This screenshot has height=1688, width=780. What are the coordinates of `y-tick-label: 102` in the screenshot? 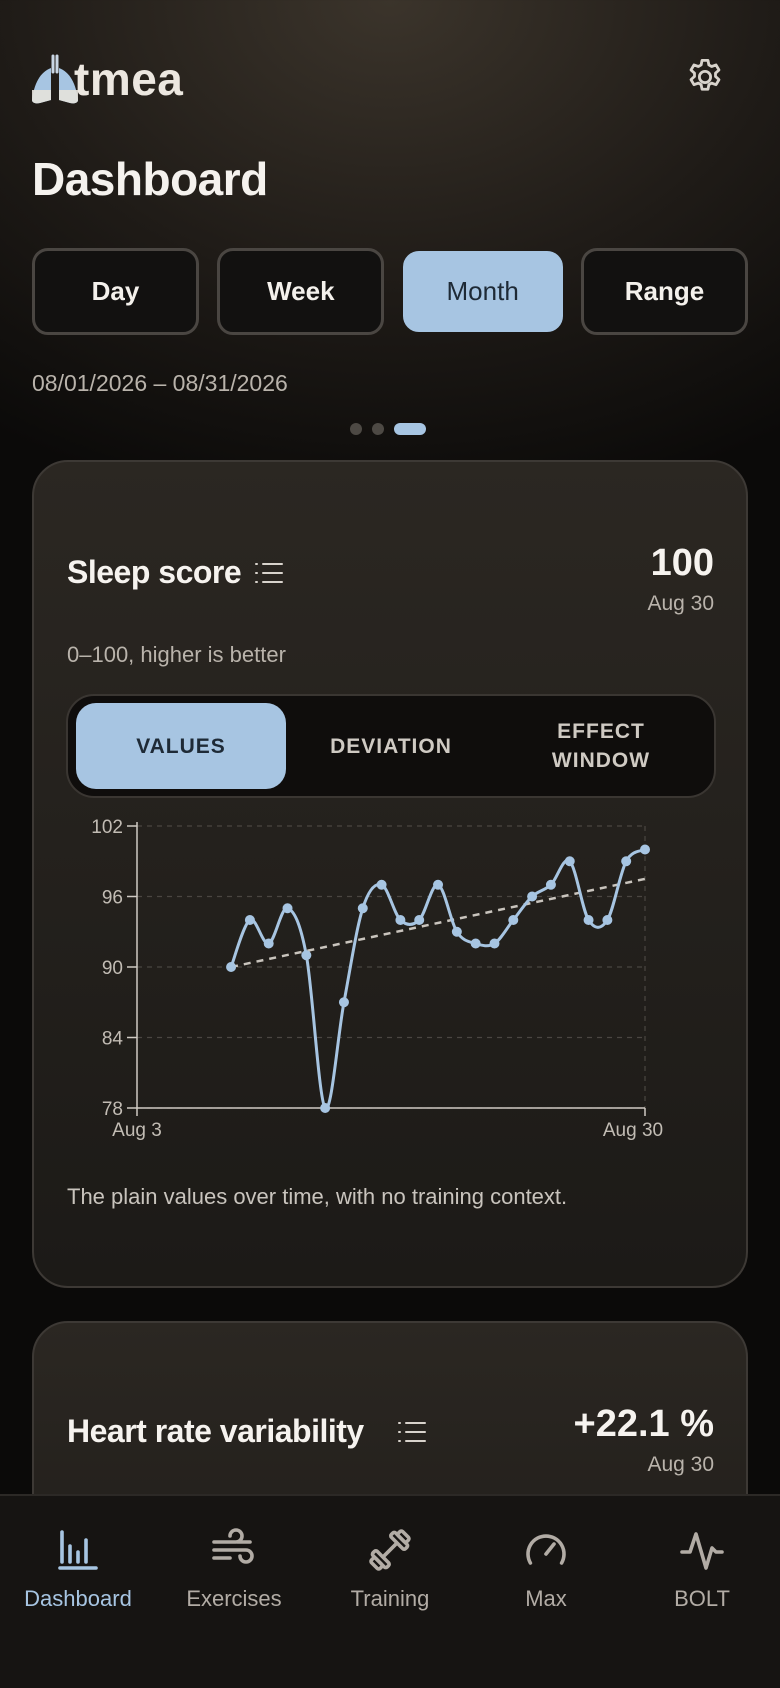 It's located at (107, 827).